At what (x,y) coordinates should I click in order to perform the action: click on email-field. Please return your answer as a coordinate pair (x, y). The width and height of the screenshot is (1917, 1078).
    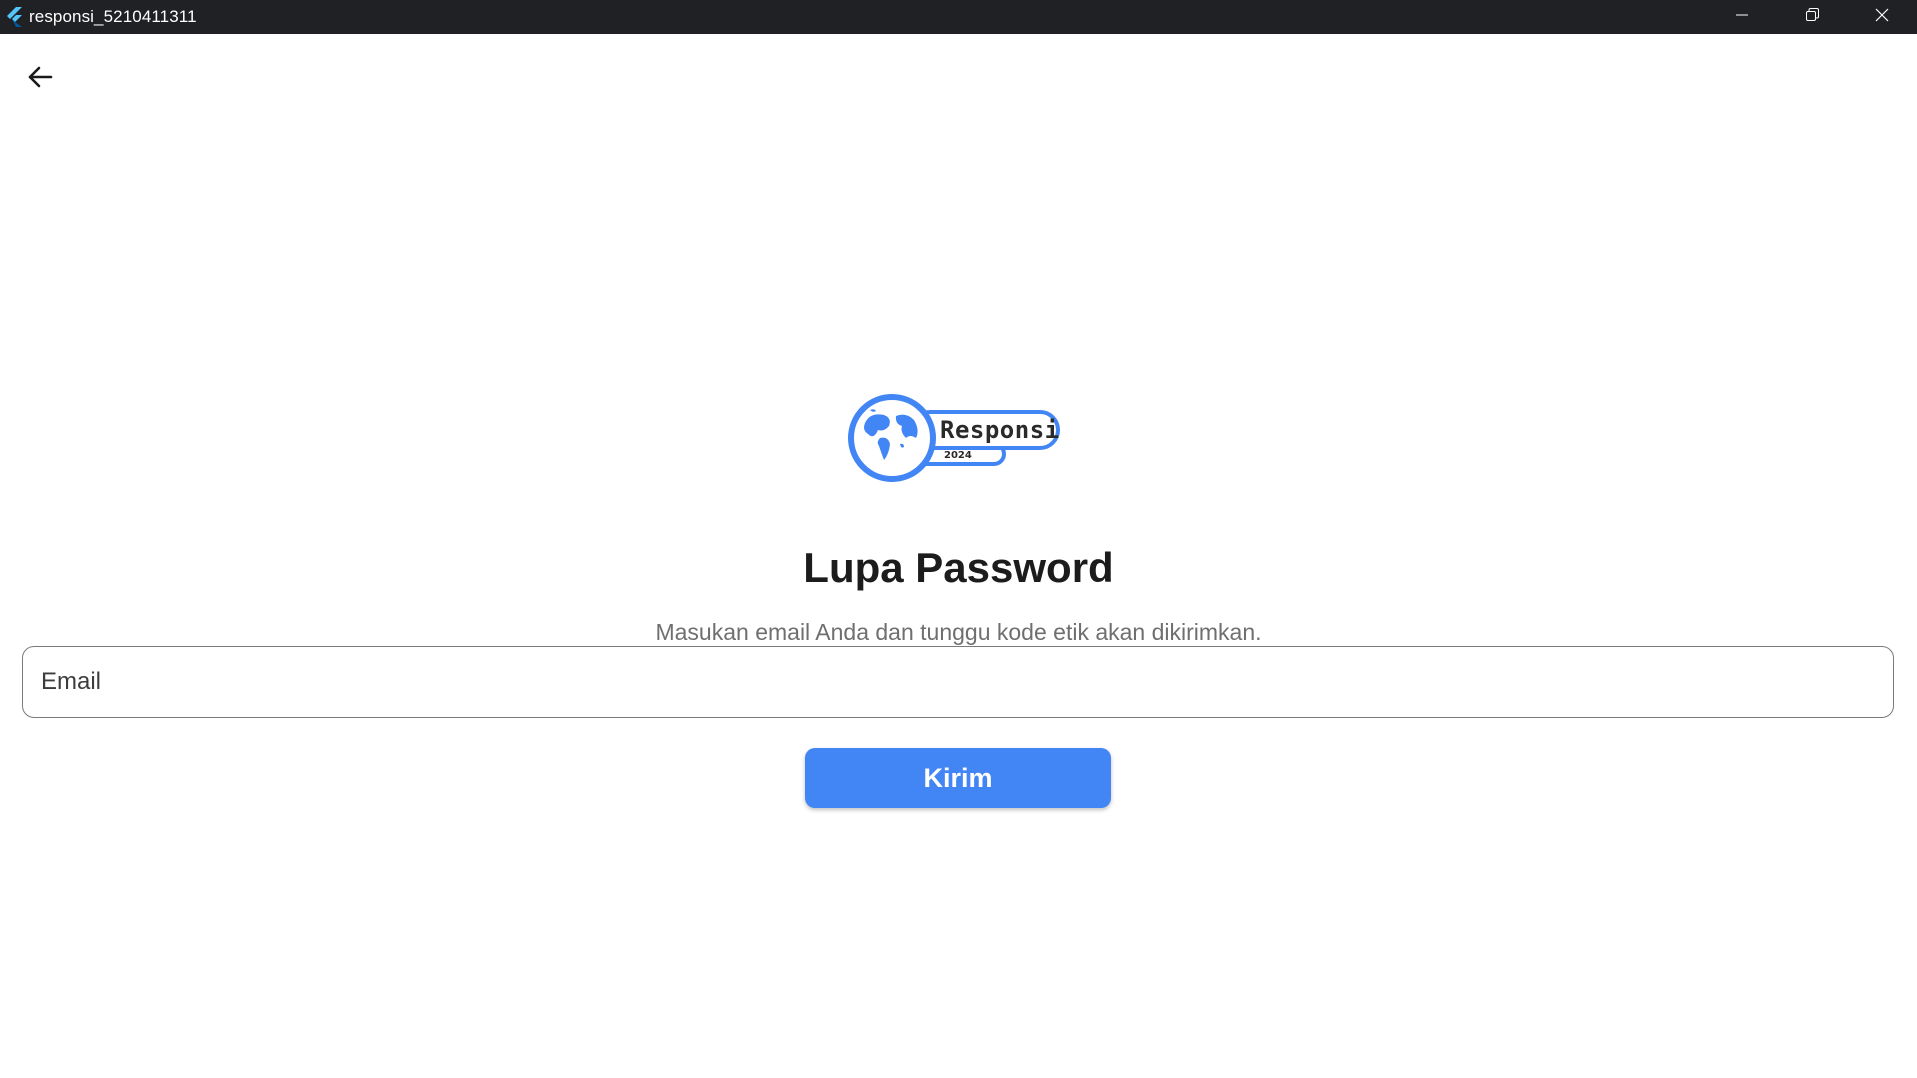
    Looking at the image, I should click on (958, 682).